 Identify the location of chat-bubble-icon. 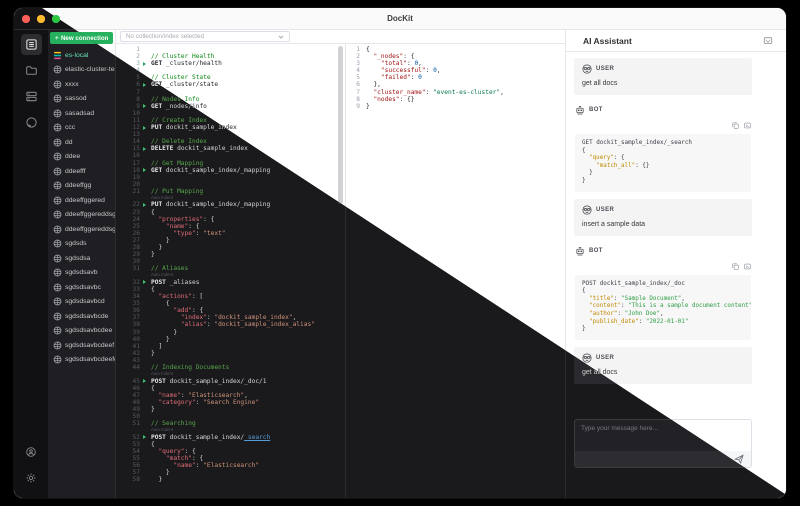
(768, 41).